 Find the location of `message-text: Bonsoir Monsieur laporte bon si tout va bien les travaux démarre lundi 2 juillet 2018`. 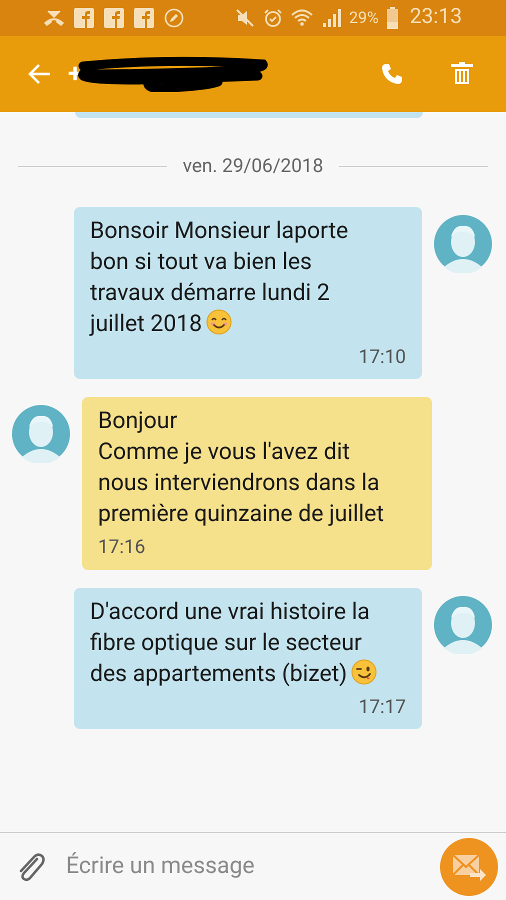

message-text: Bonsoir Monsieur laporte bon si tout va bien les travaux démarre lundi 2 juillet 2018 is located at coordinates (220, 277).